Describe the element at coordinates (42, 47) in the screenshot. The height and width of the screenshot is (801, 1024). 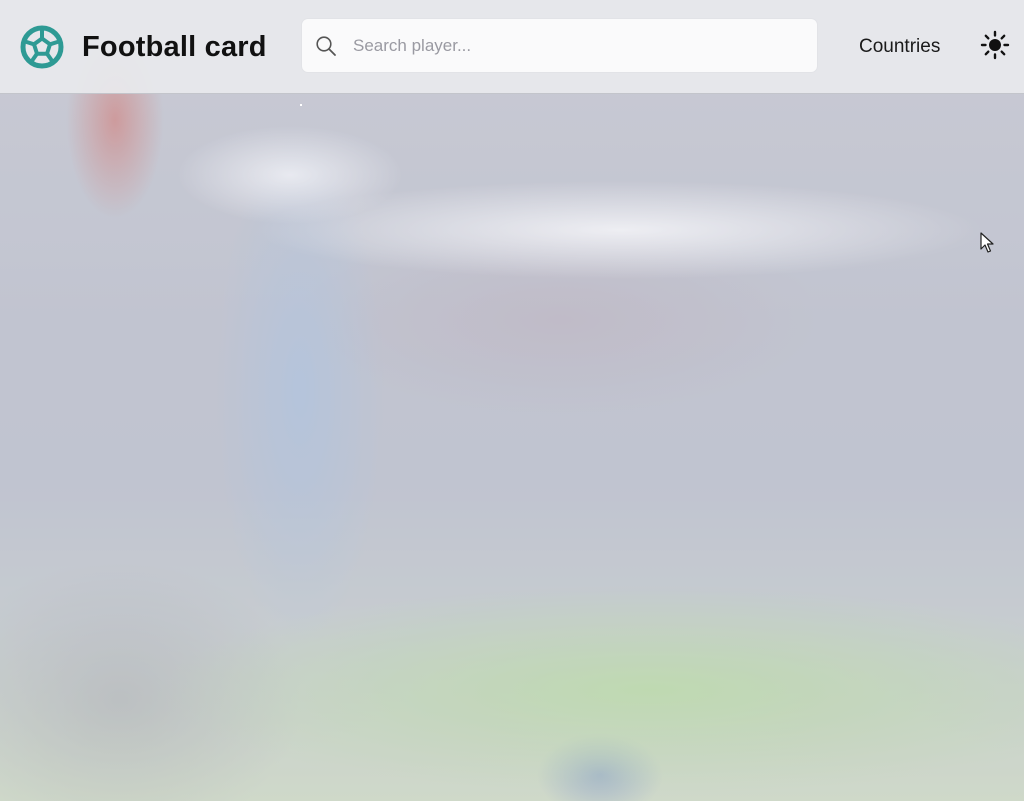
I see `soccer-ball-icon` at that location.